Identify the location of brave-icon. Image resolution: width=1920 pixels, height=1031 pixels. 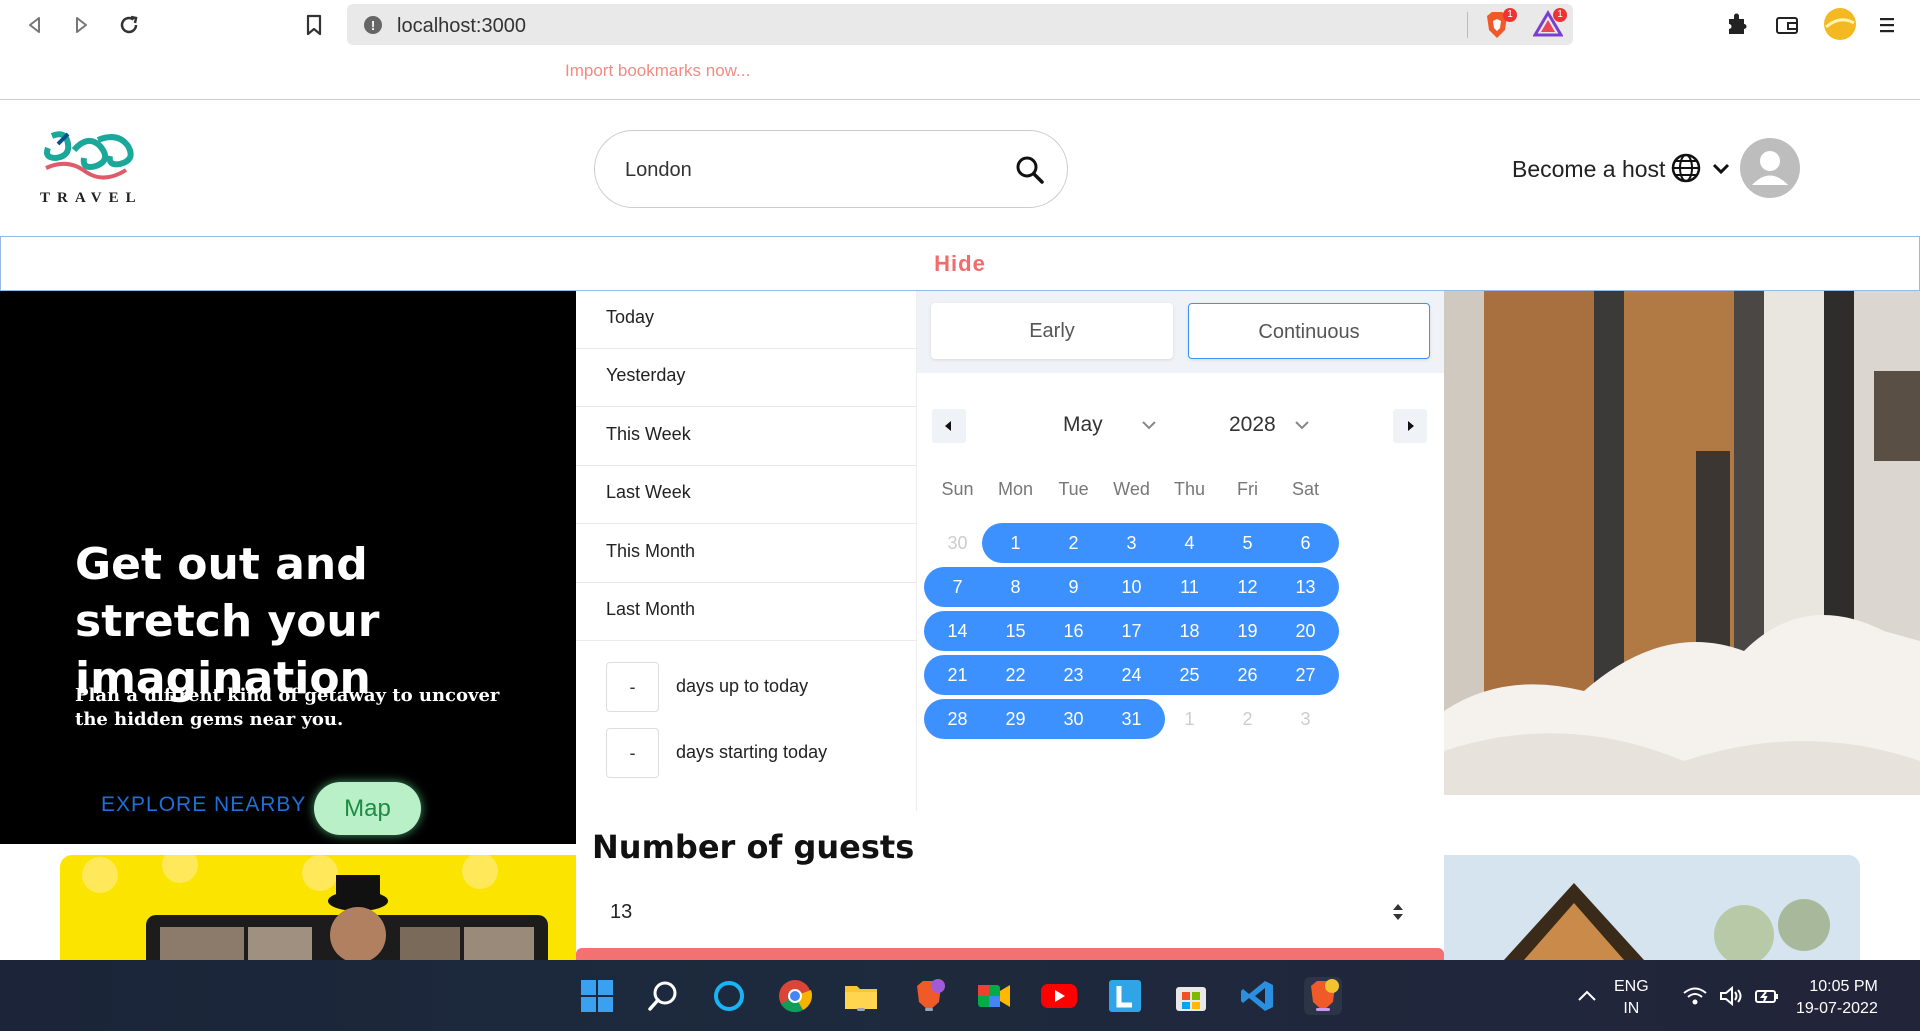
(1323, 996).